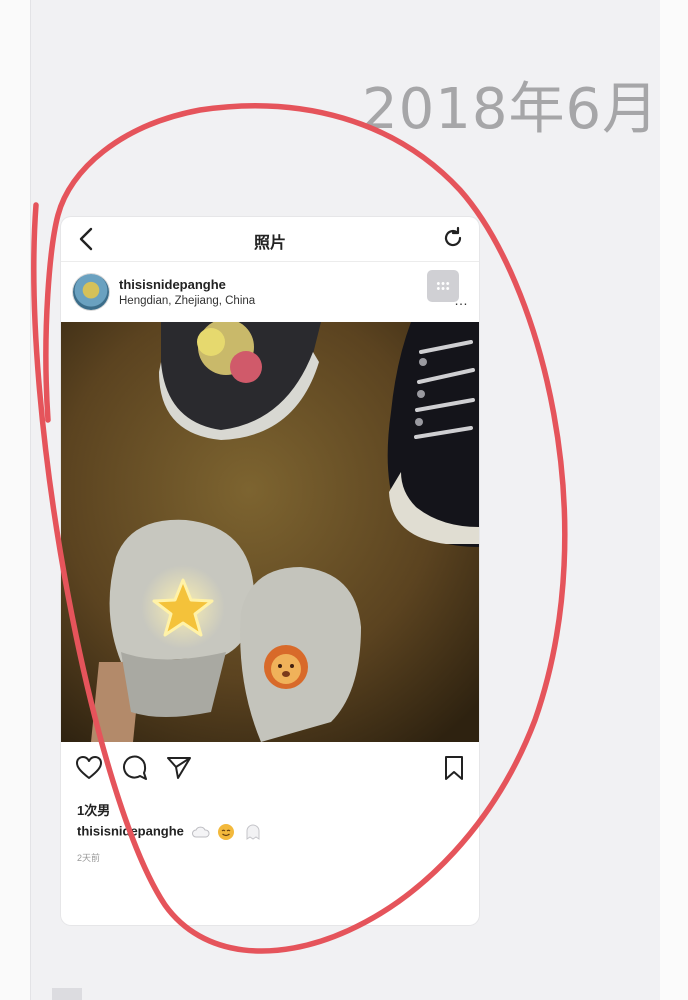  Describe the element at coordinates (135, 768) in the screenshot. I see `comment-icon` at that location.